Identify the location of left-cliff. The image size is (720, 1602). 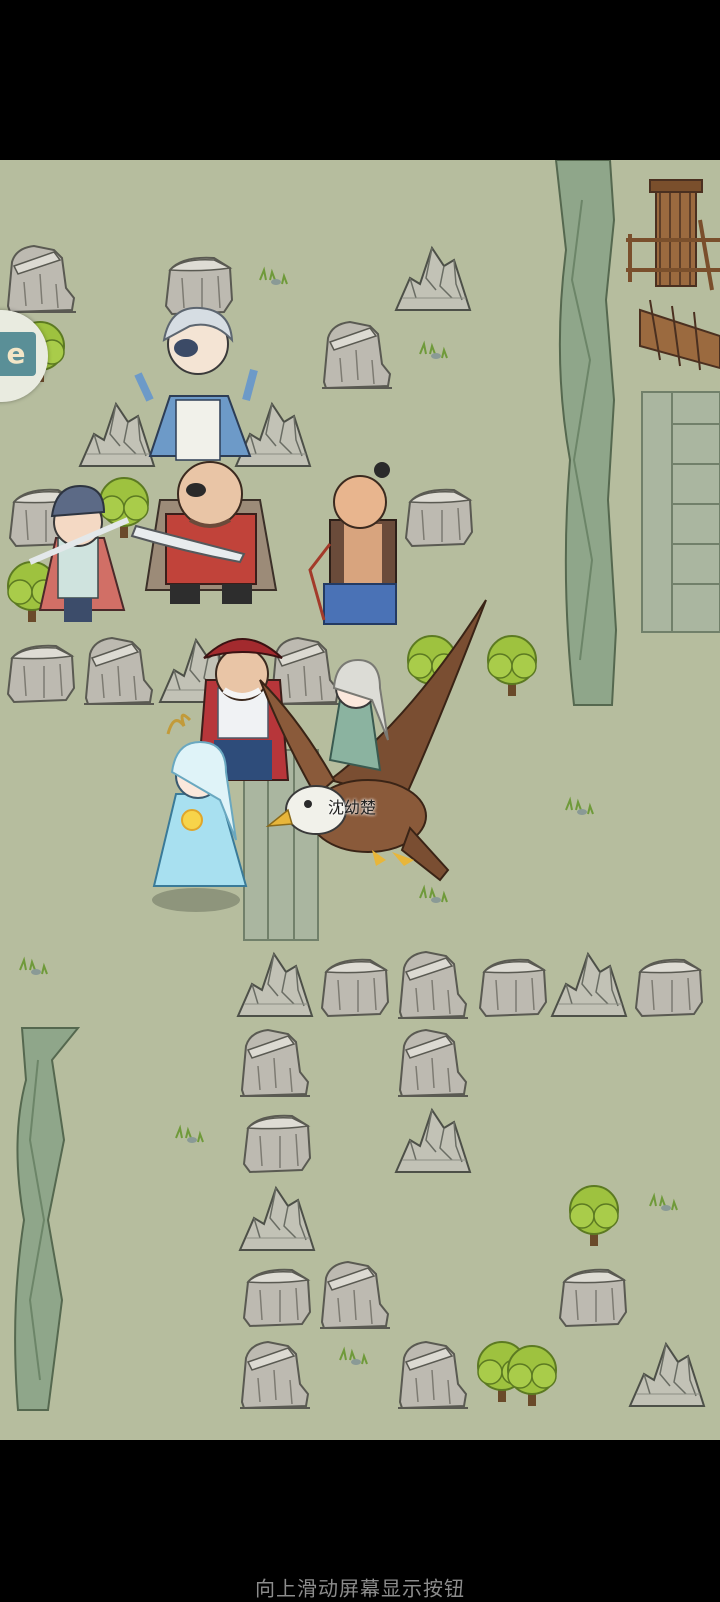
(47, 1219).